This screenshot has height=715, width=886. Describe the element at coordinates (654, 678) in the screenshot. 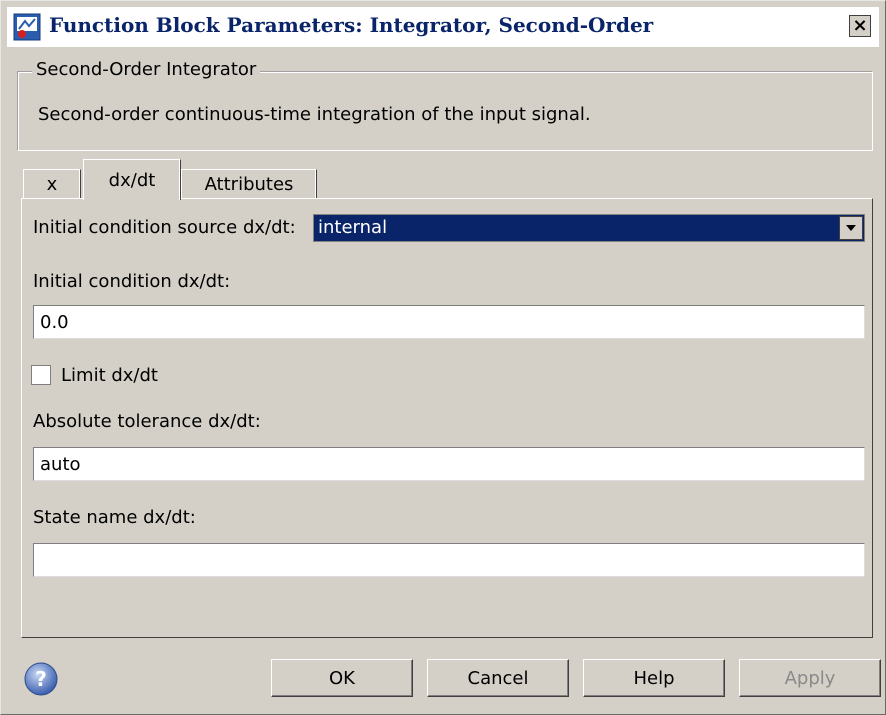

I see `help-button: Help` at that location.